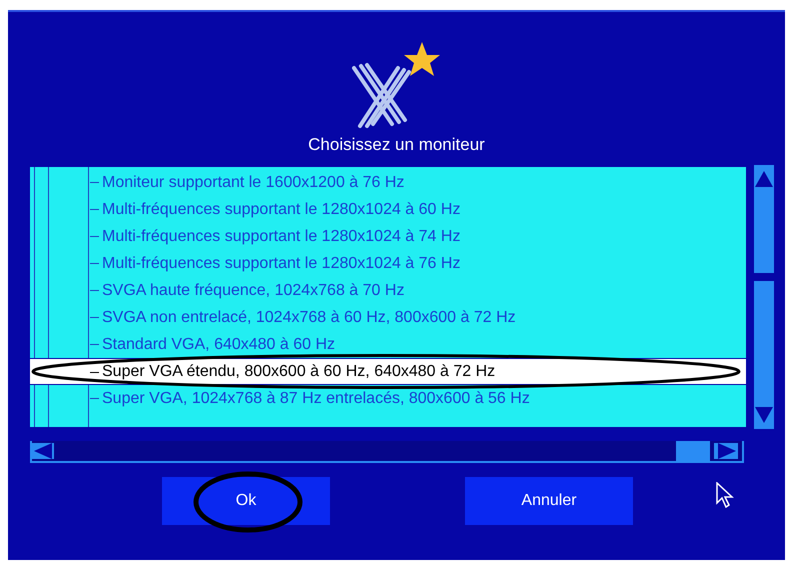 The width and height of the screenshot is (795, 565). Describe the element at coordinates (396, 145) in the screenshot. I see `dialog-title: Choisissez un moniteur` at that location.